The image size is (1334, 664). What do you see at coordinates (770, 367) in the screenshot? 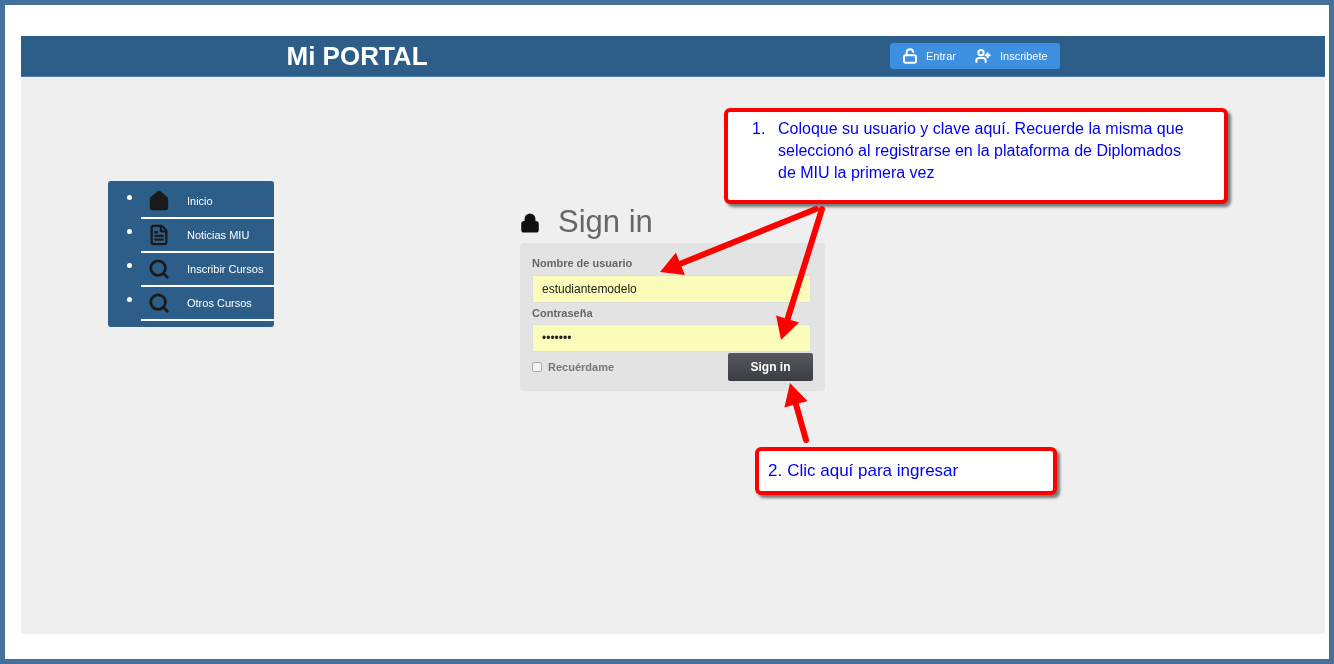
I see `signin-button: Sign in` at bounding box center [770, 367].